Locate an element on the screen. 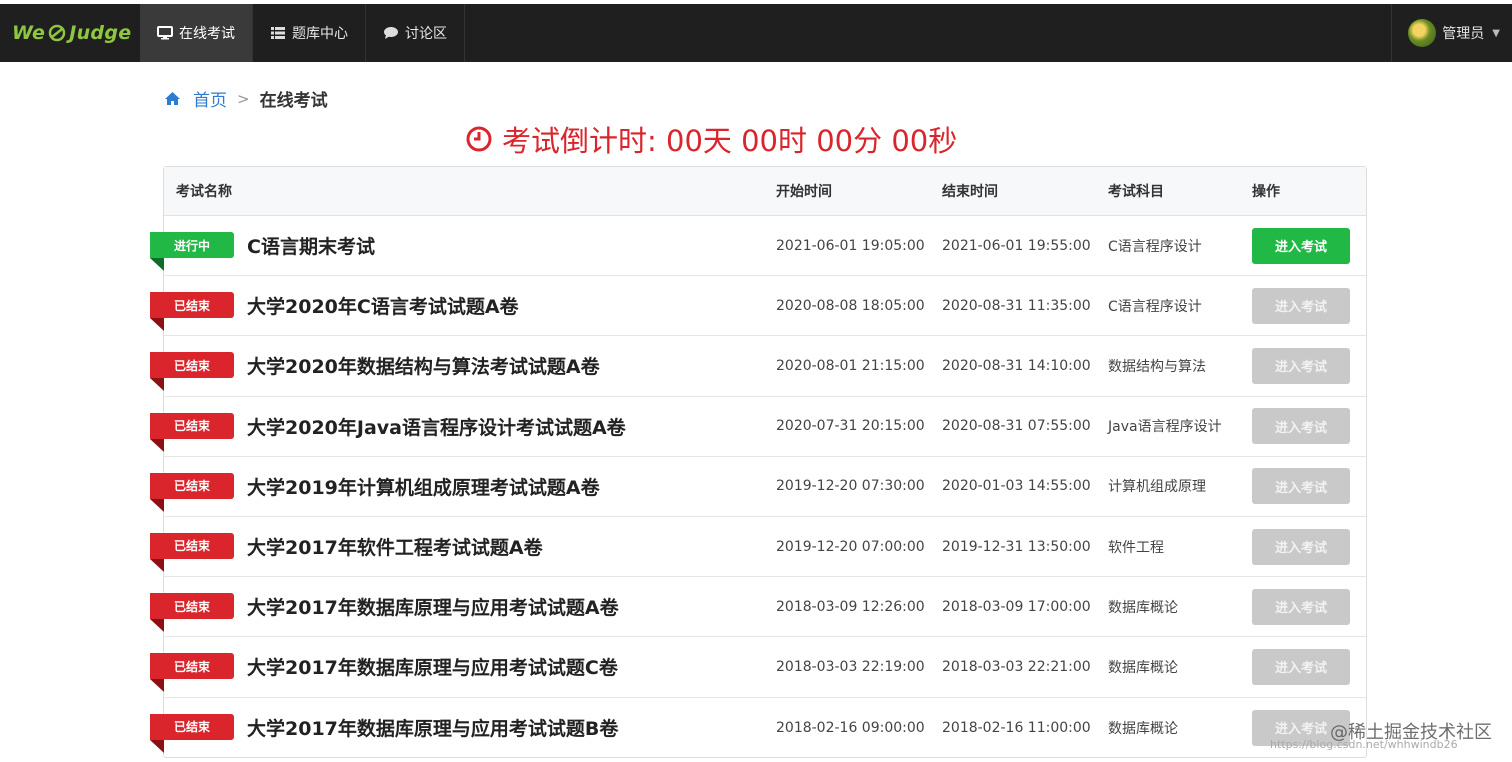 The image size is (1512, 762). start-time: 2020-08-08 18:05:00 is located at coordinates (850, 305).